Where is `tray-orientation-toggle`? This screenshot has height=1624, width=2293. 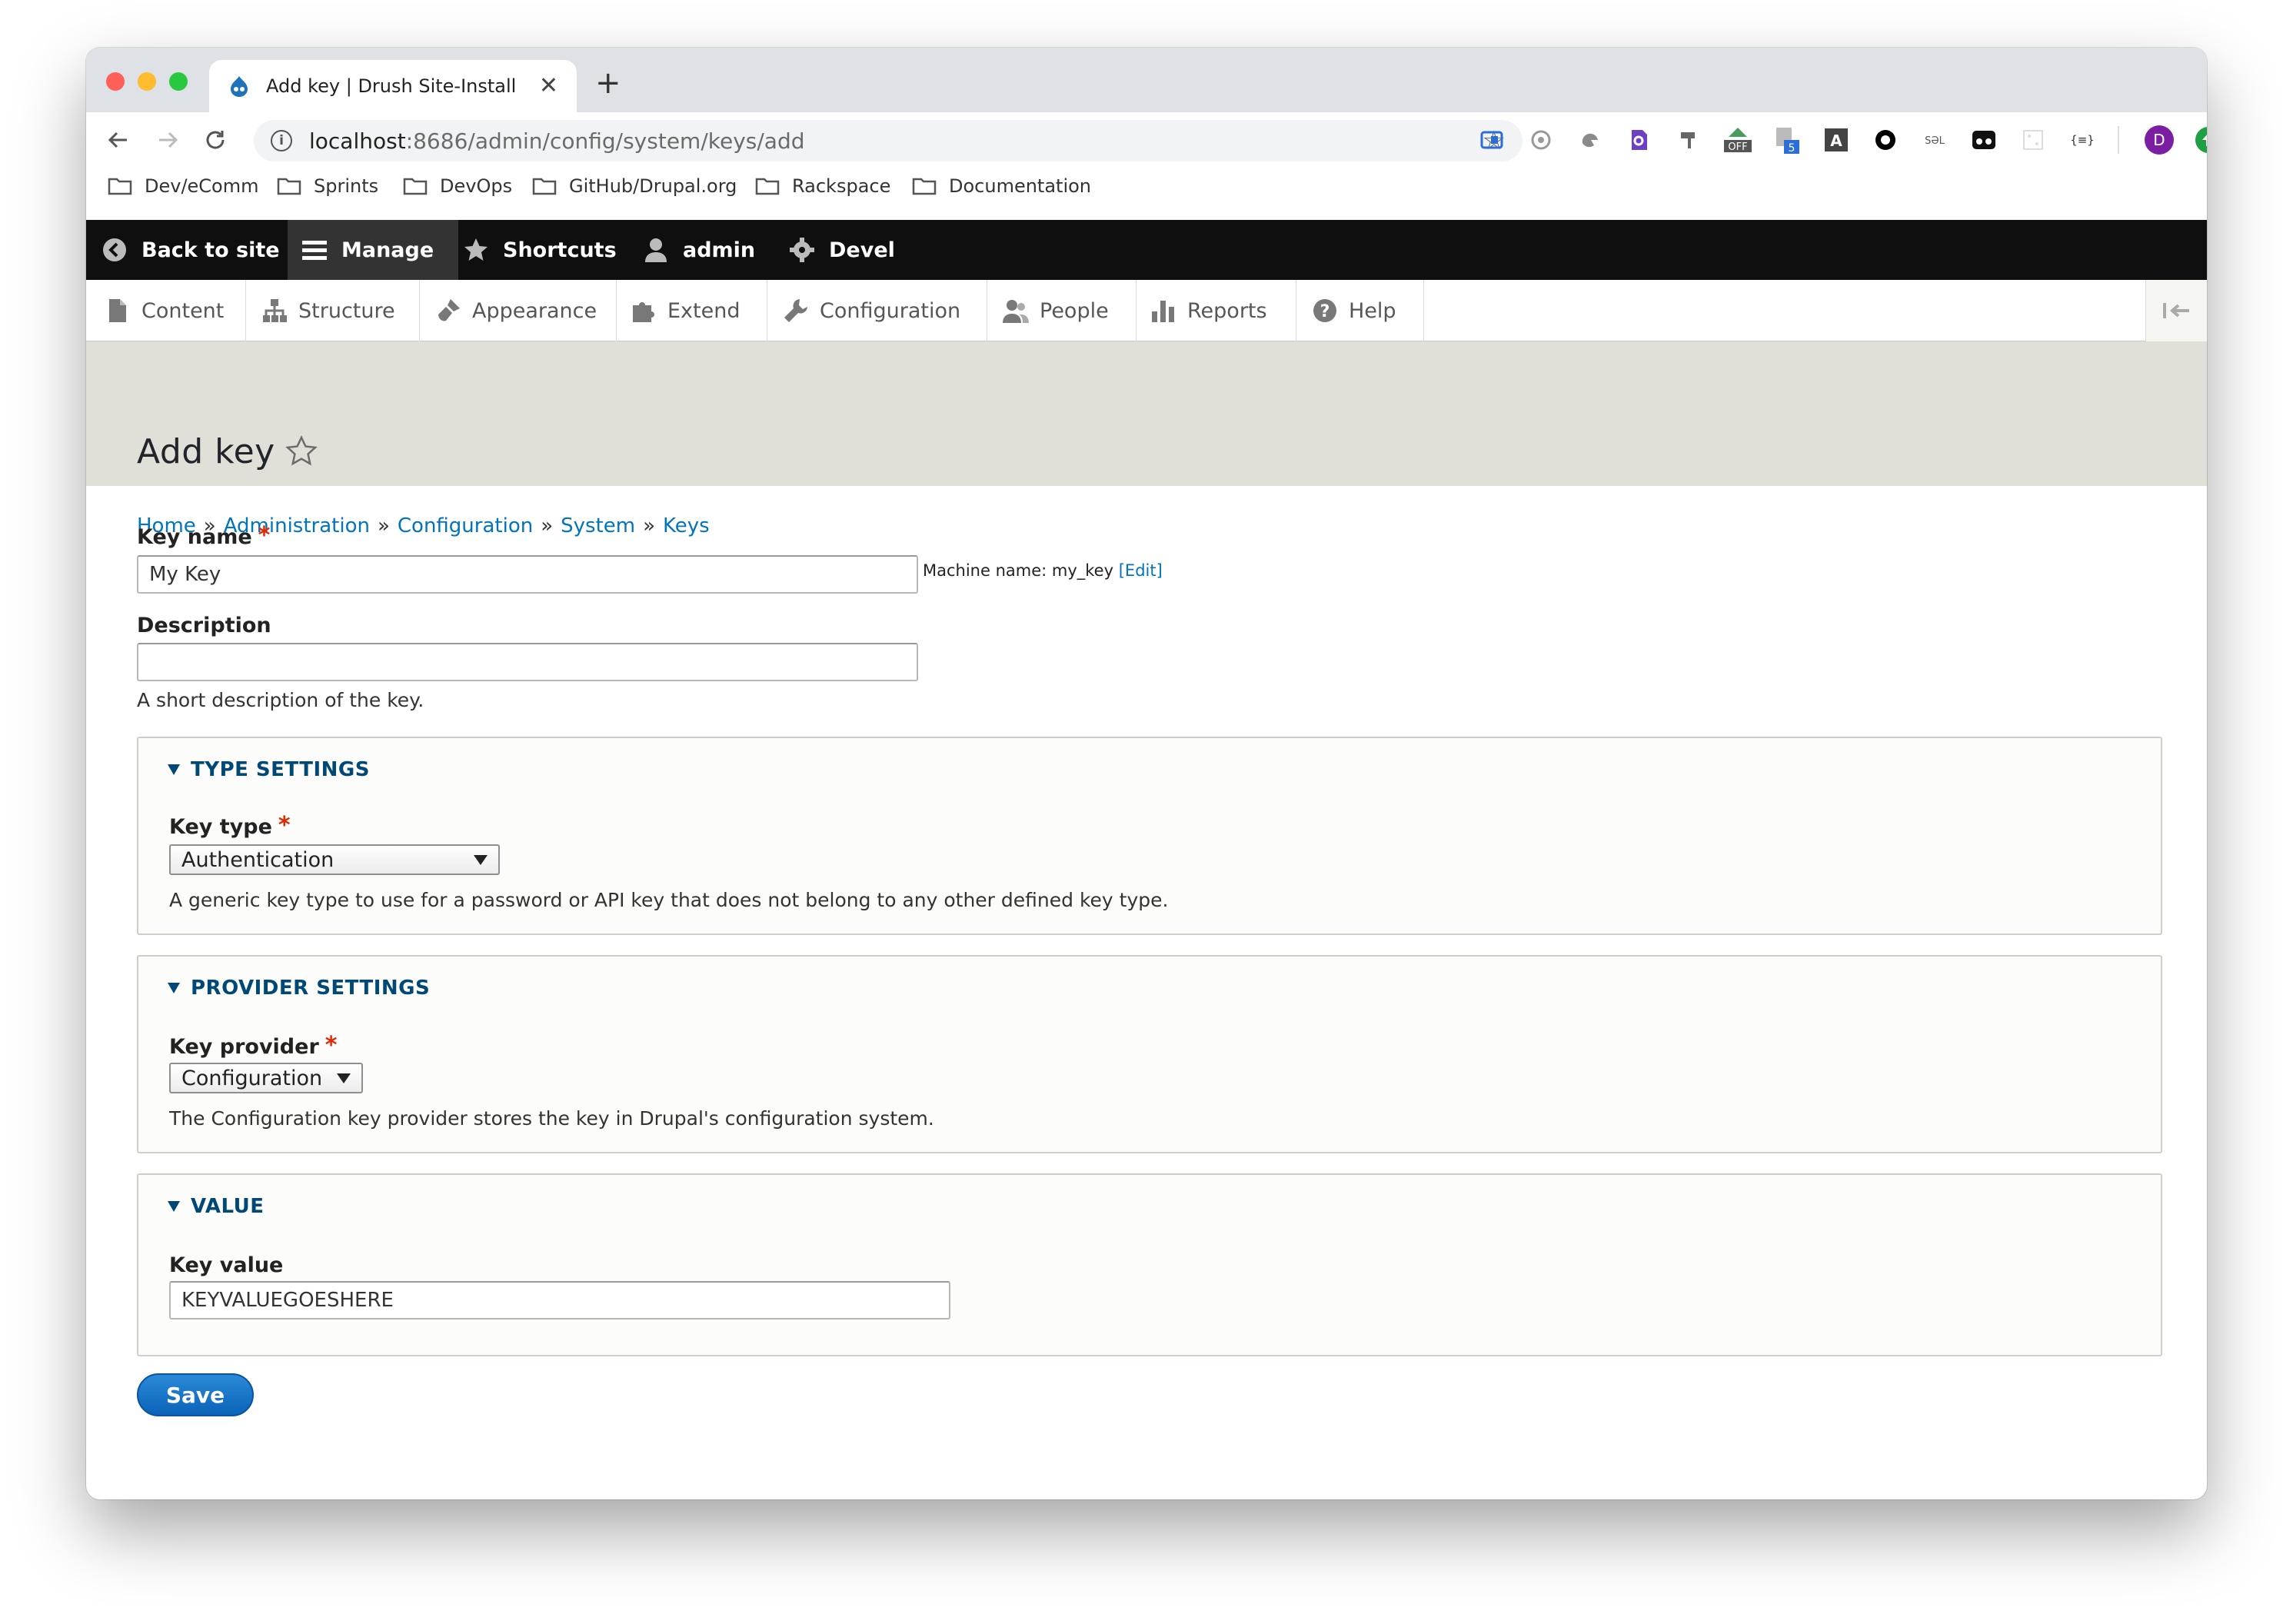
tray-orientation-toggle is located at coordinates (2176, 310).